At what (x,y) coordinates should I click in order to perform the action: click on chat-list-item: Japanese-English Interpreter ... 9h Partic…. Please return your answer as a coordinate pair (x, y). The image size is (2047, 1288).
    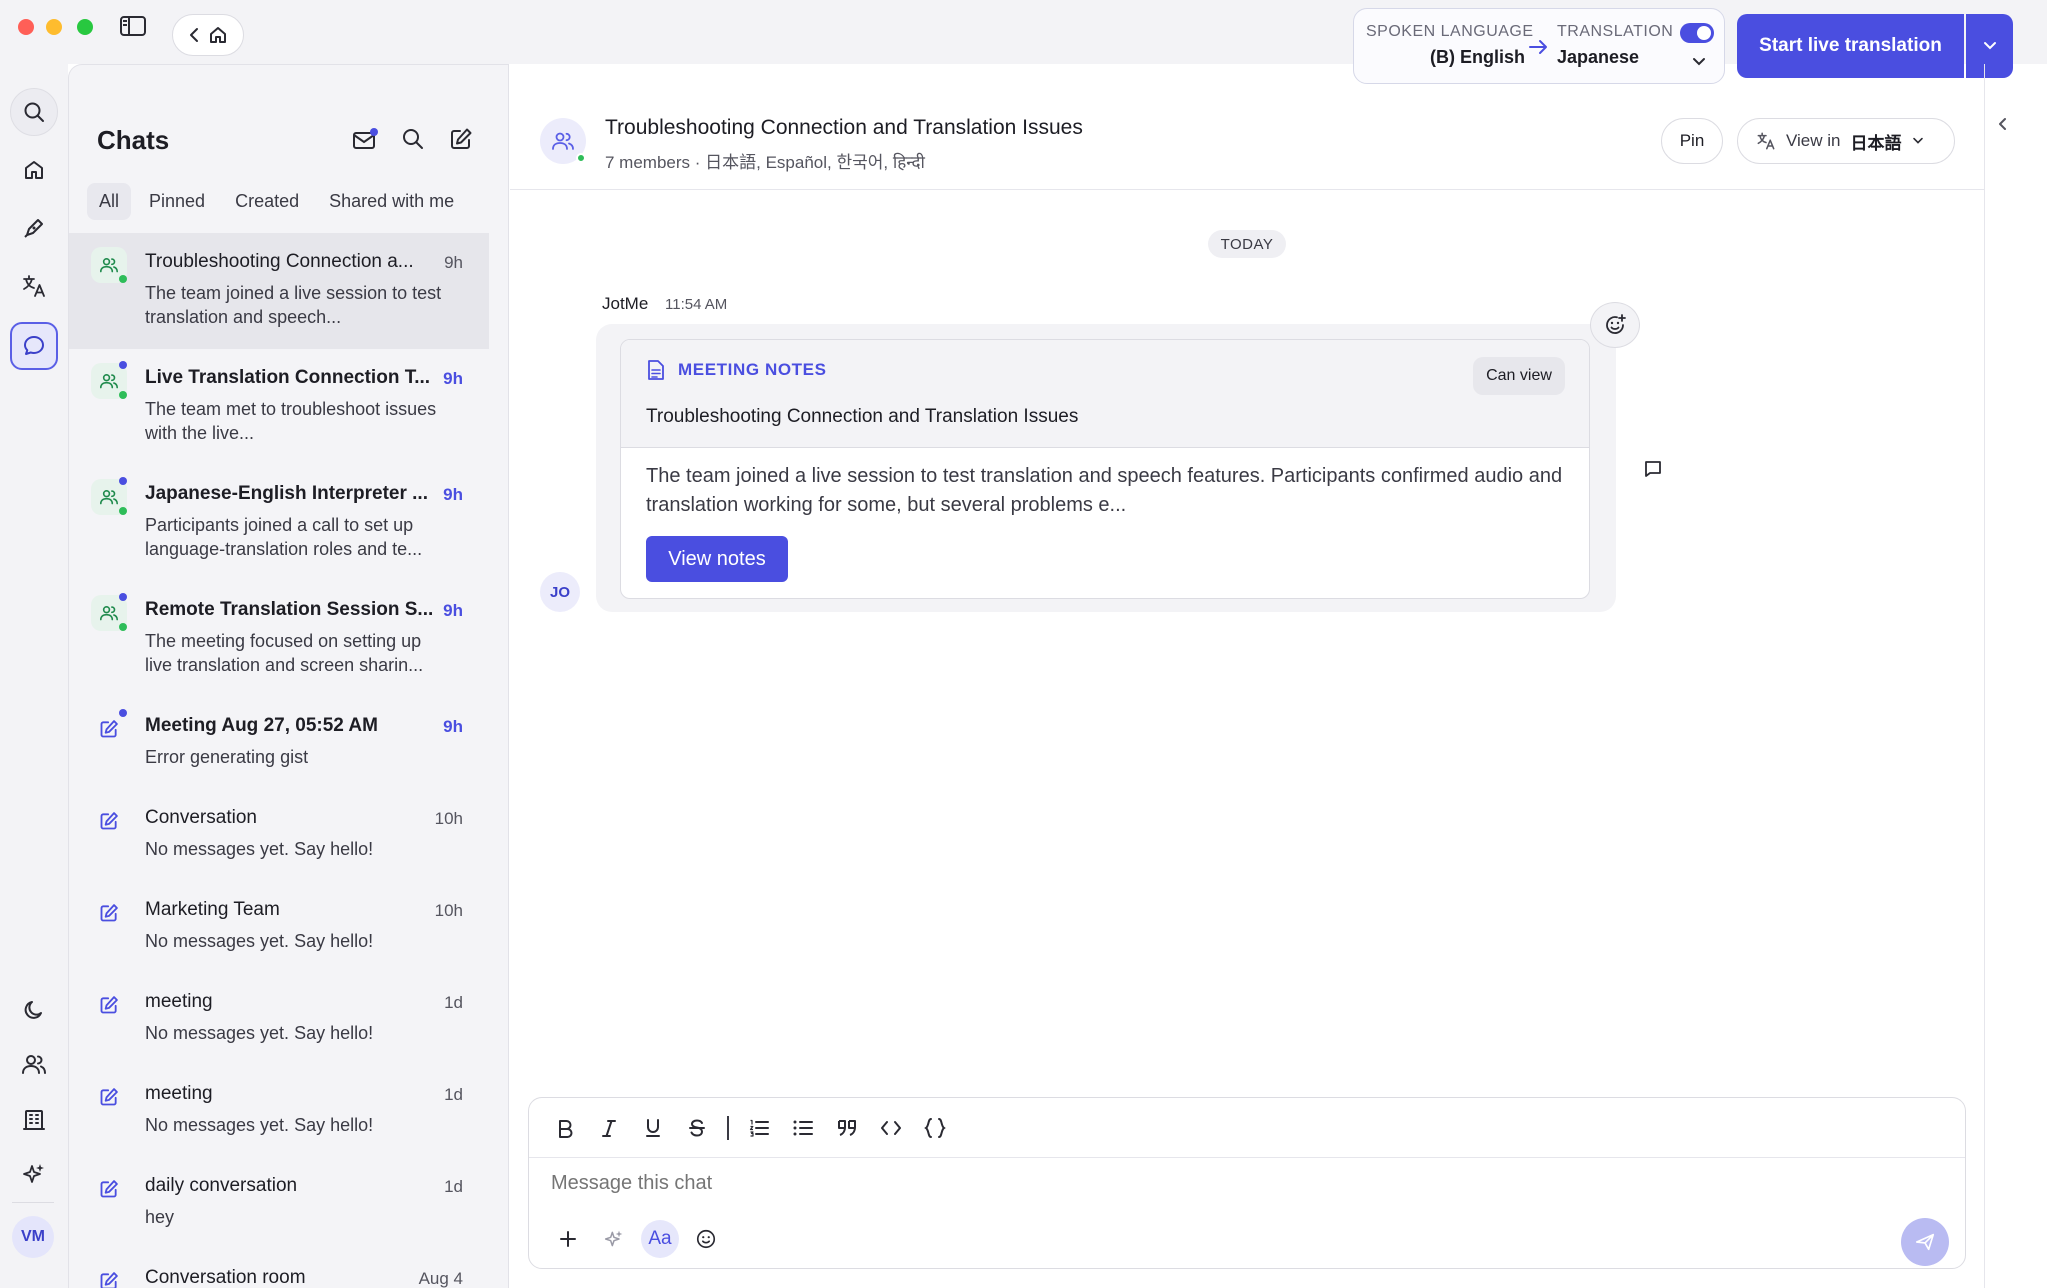
    Looking at the image, I should click on (279, 523).